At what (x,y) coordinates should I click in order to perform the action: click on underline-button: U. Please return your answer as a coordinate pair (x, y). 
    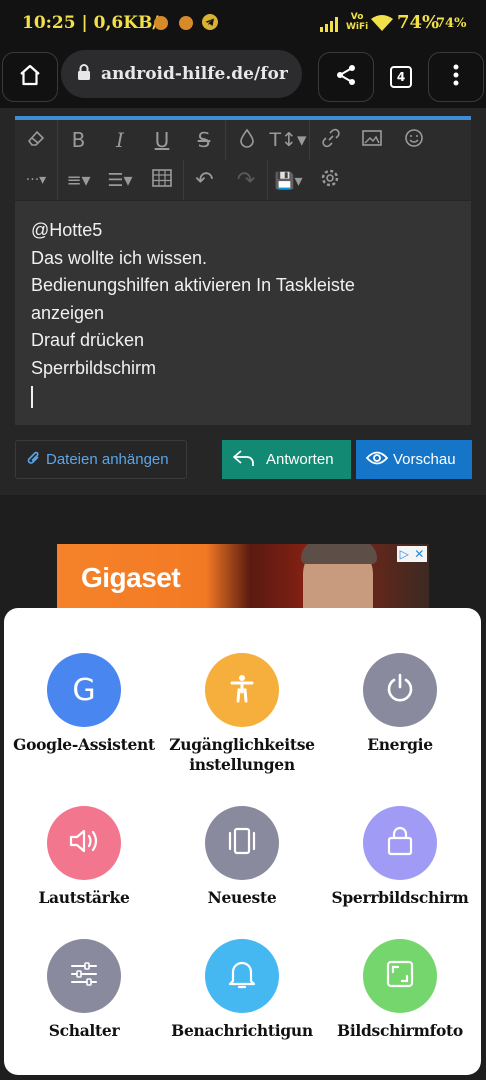
    Looking at the image, I should click on (162, 140).